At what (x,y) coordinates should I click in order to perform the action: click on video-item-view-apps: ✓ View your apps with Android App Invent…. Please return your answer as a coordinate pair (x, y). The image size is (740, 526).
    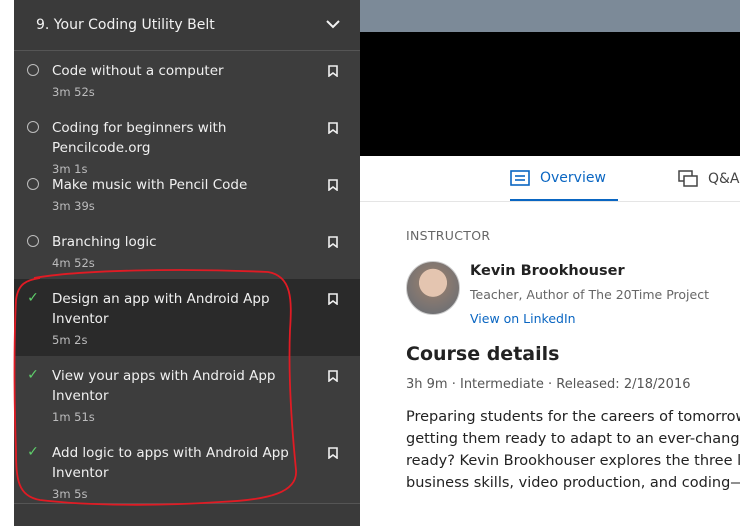
    Looking at the image, I should click on (187, 394).